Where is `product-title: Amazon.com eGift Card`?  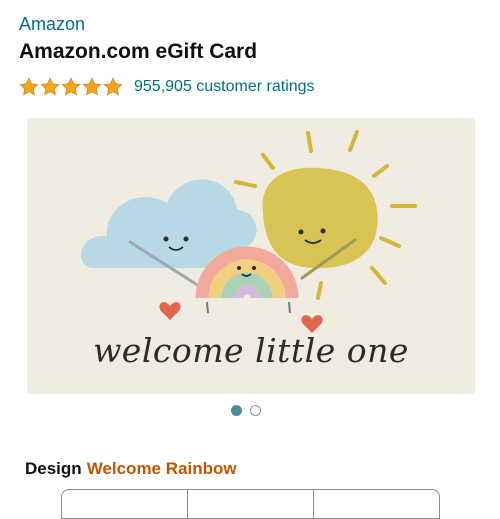 product-title: Amazon.com eGift Card is located at coordinates (138, 51).